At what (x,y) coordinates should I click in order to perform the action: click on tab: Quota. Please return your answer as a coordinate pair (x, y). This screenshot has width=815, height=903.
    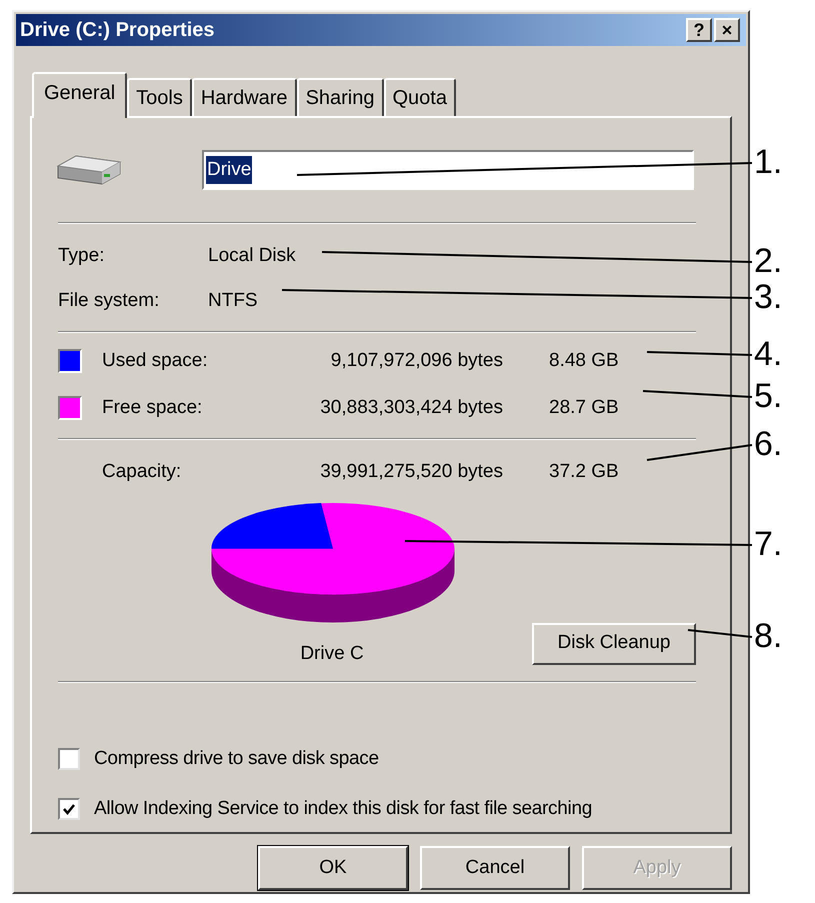
    Looking at the image, I should click on (420, 97).